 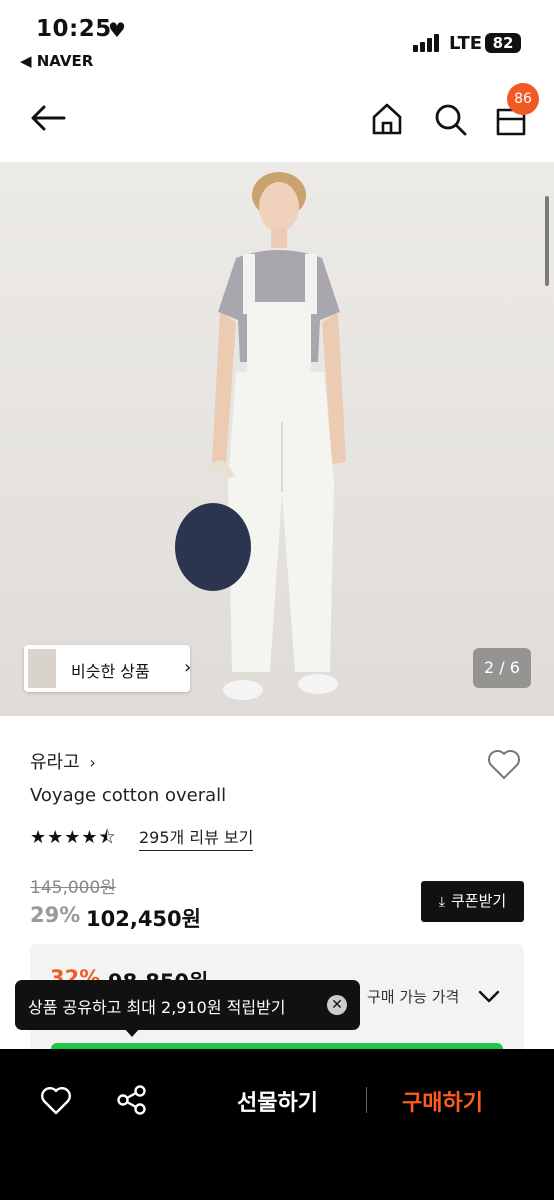 What do you see at coordinates (489, 996) in the screenshot?
I see `chevron-down-icon` at bounding box center [489, 996].